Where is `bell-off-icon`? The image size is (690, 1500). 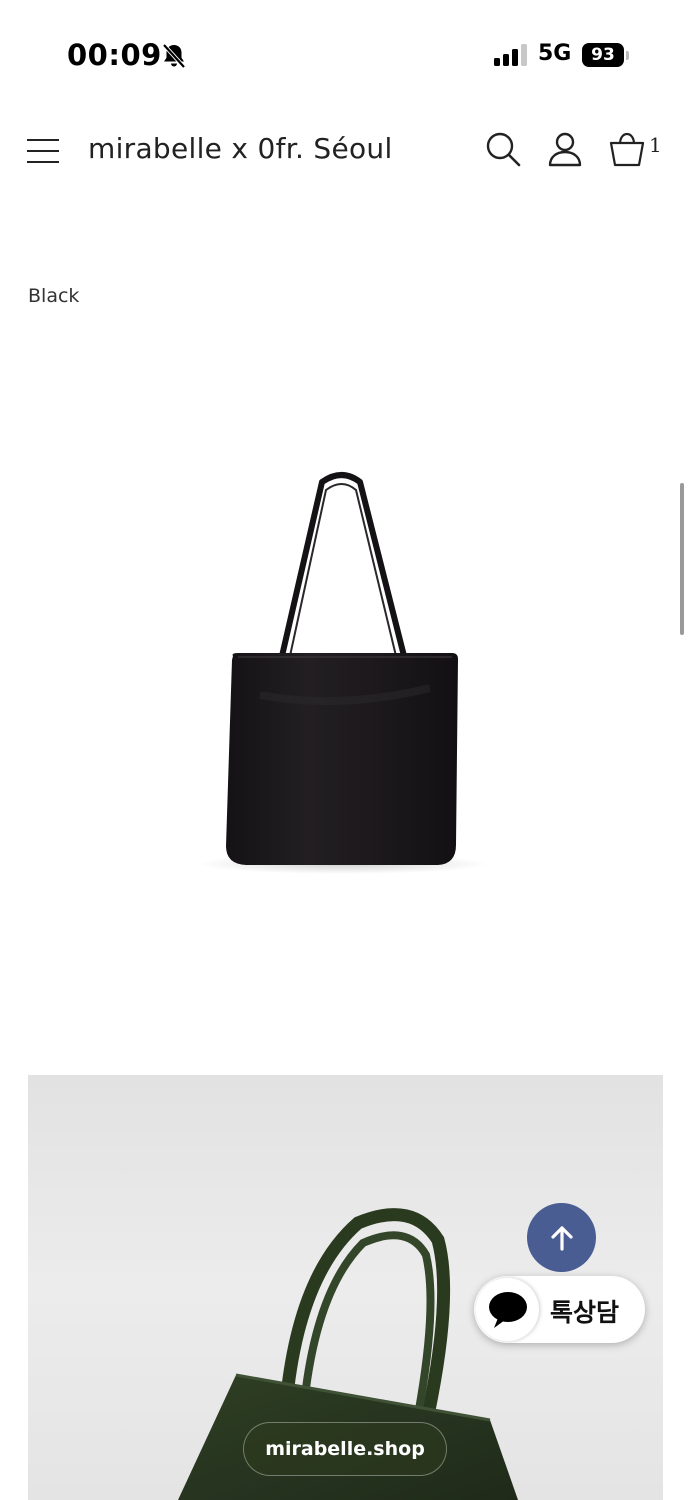
bell-off-icon is located at coordinates (174, 56).